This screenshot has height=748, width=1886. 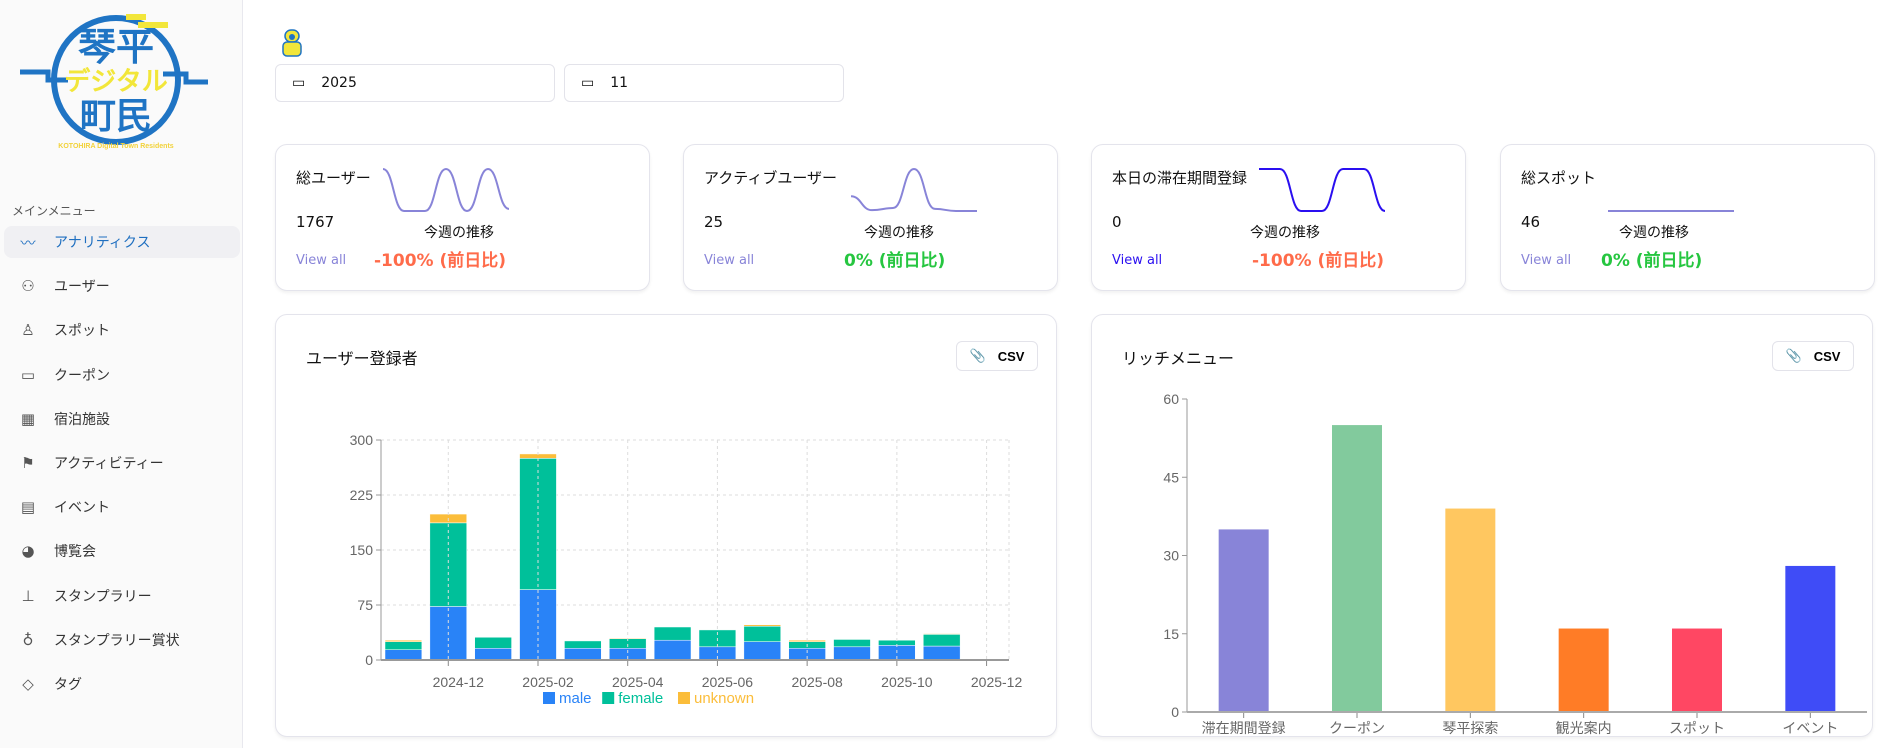 I want to click on sidebar-item: ▦ 宿泊施設, so click(x=122, y=419).